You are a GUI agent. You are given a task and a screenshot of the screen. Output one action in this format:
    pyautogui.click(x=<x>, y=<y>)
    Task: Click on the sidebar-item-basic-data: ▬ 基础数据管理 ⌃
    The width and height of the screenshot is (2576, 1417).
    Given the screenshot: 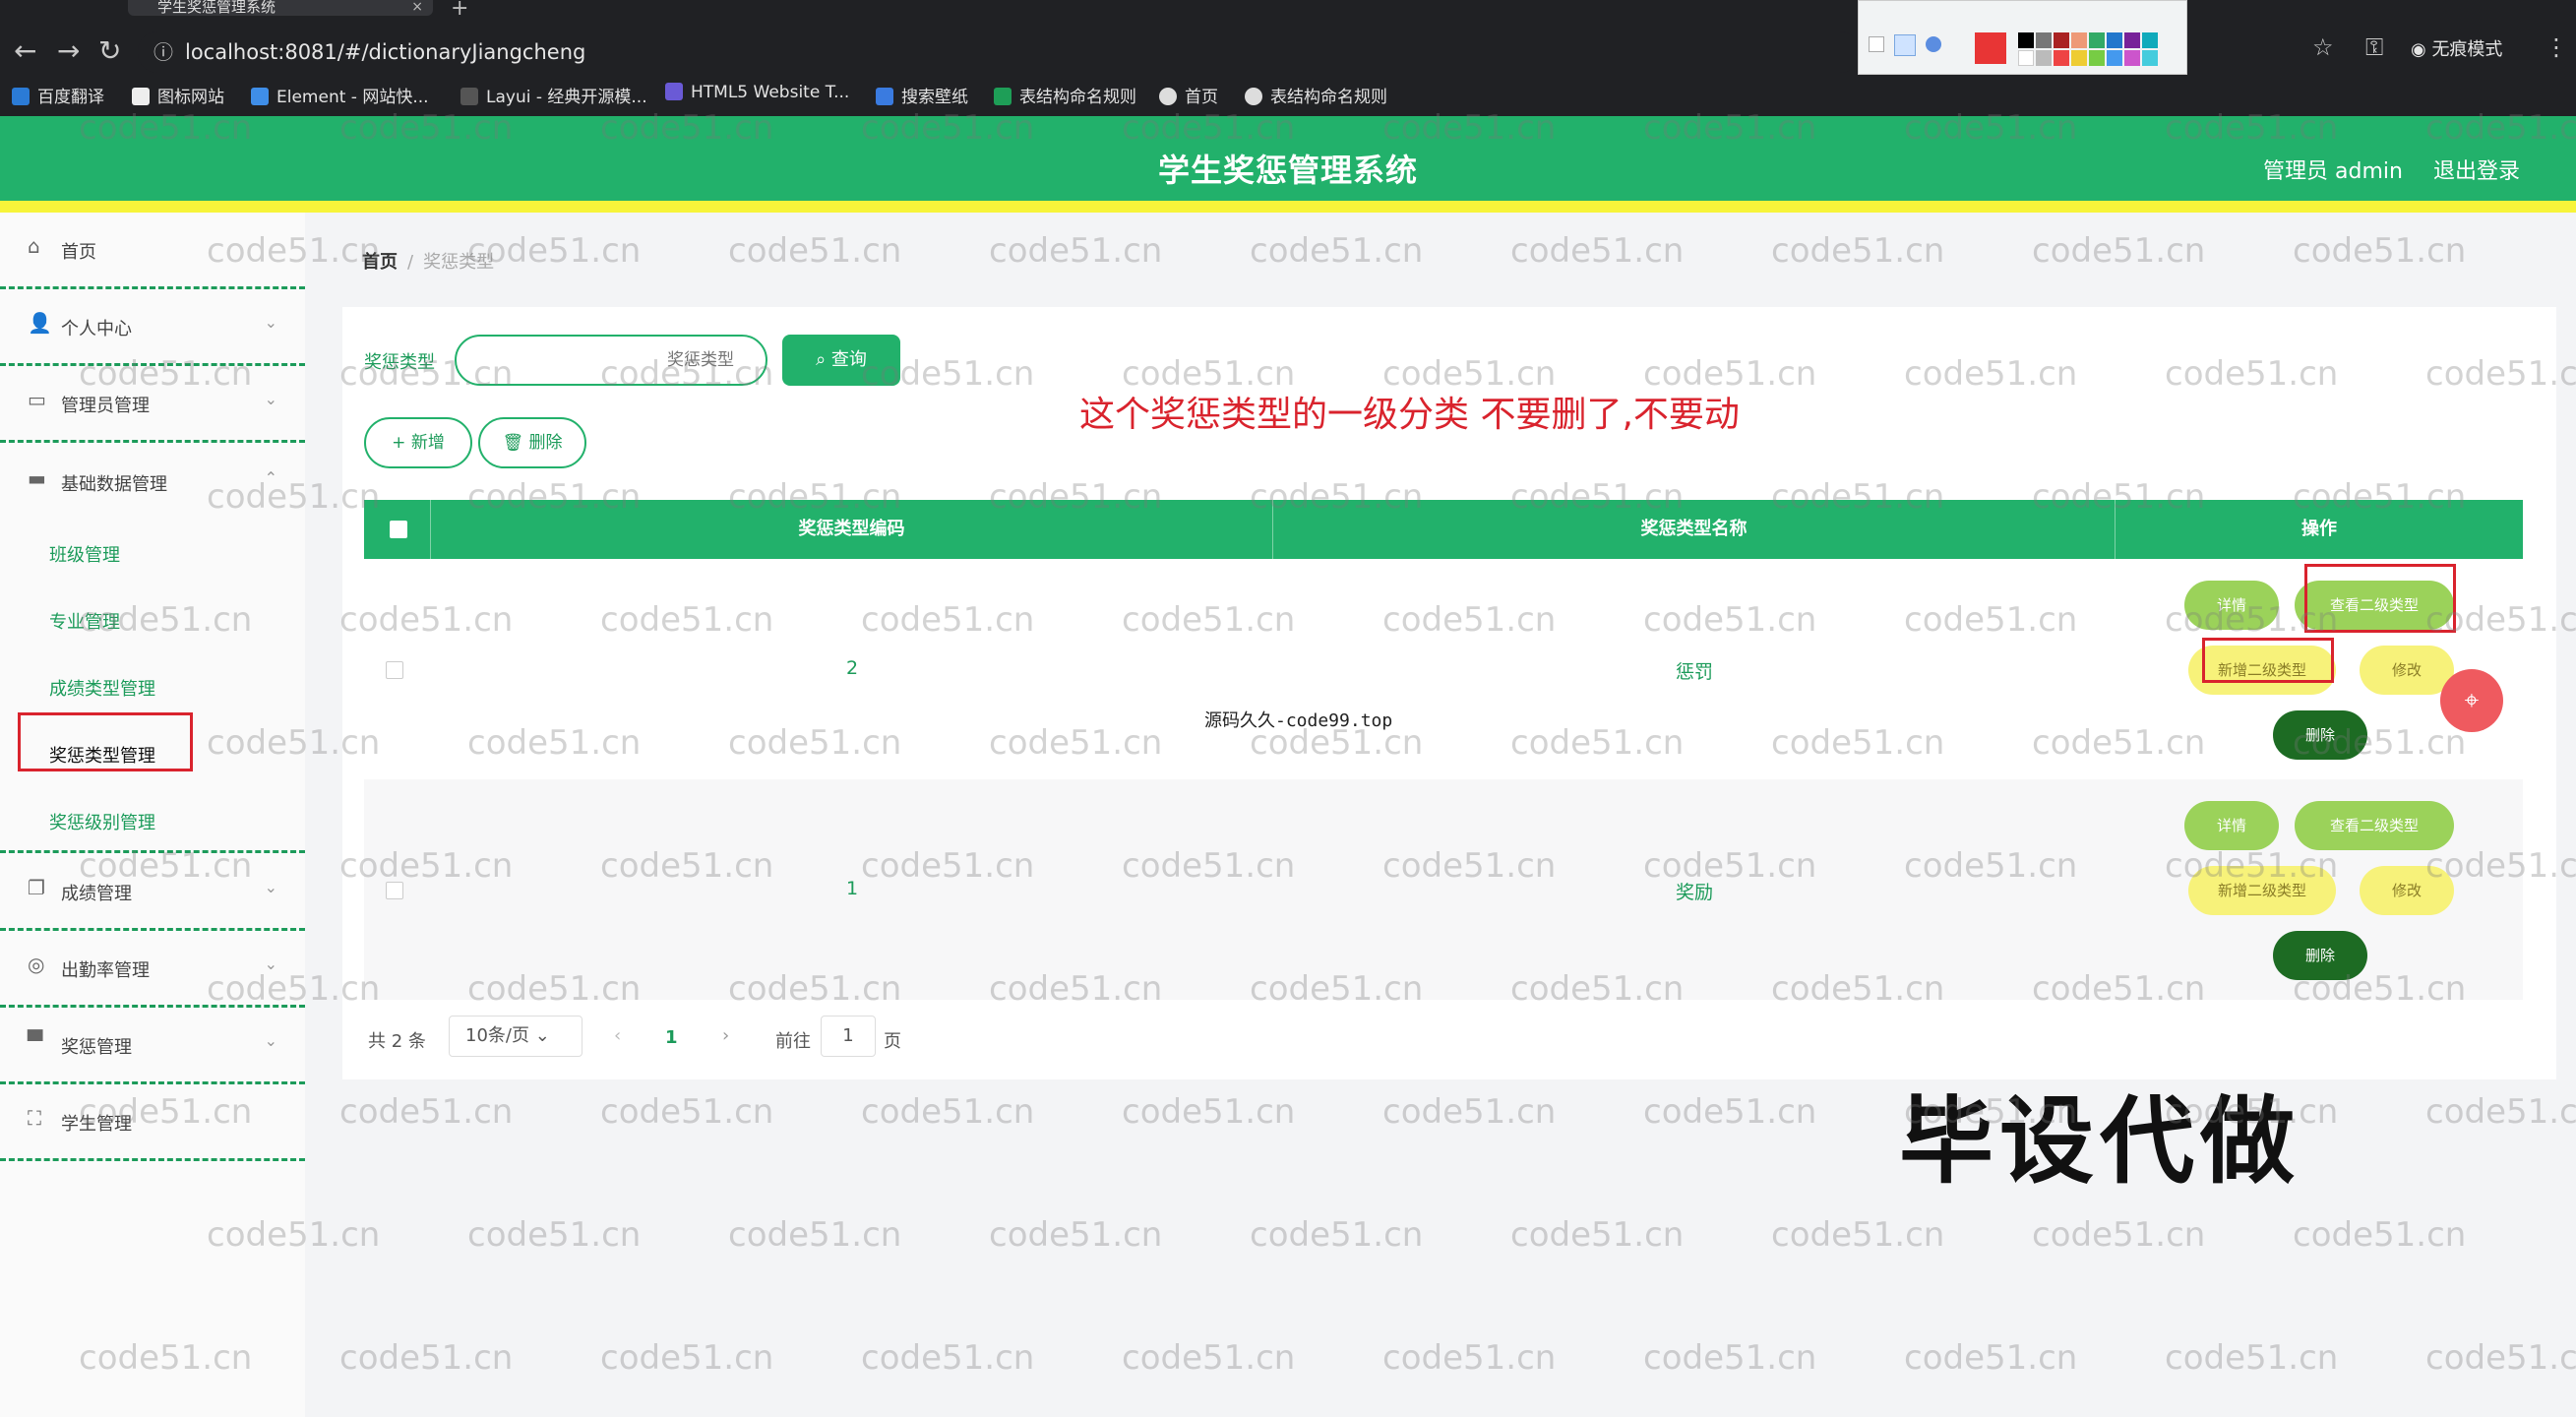 What is the action you would take?
    pyautogui.click(x=152, y=483)
    